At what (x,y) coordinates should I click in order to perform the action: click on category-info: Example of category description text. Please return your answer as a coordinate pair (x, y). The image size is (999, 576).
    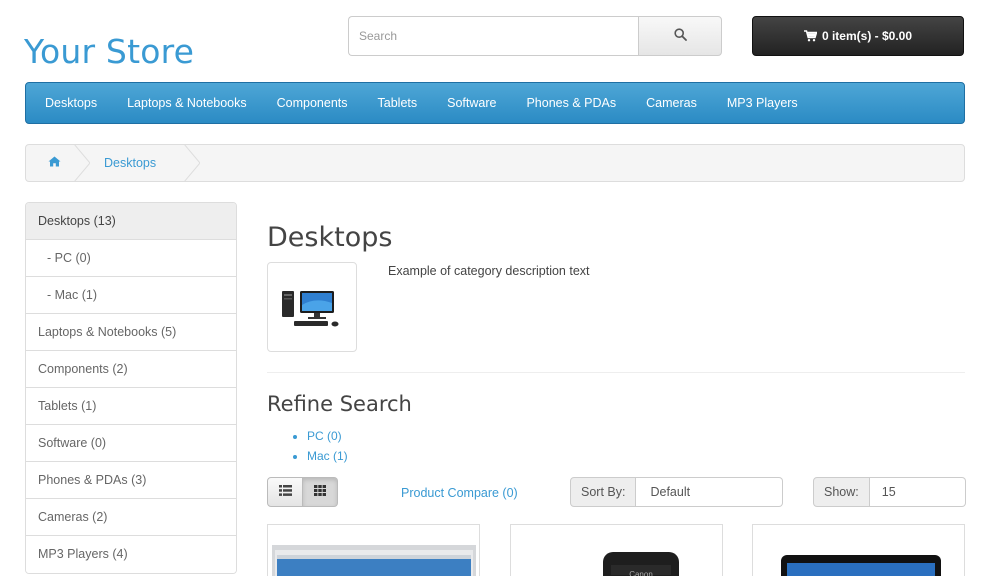
    Looking at the image, I should click on (616, 307).